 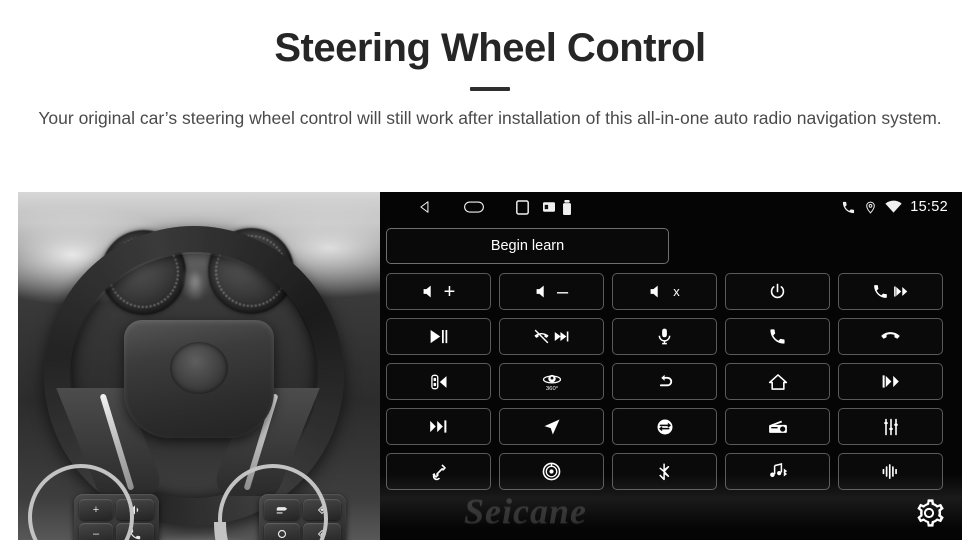 I want to click on bluetooth-music-button, so click(x=777, y=471).